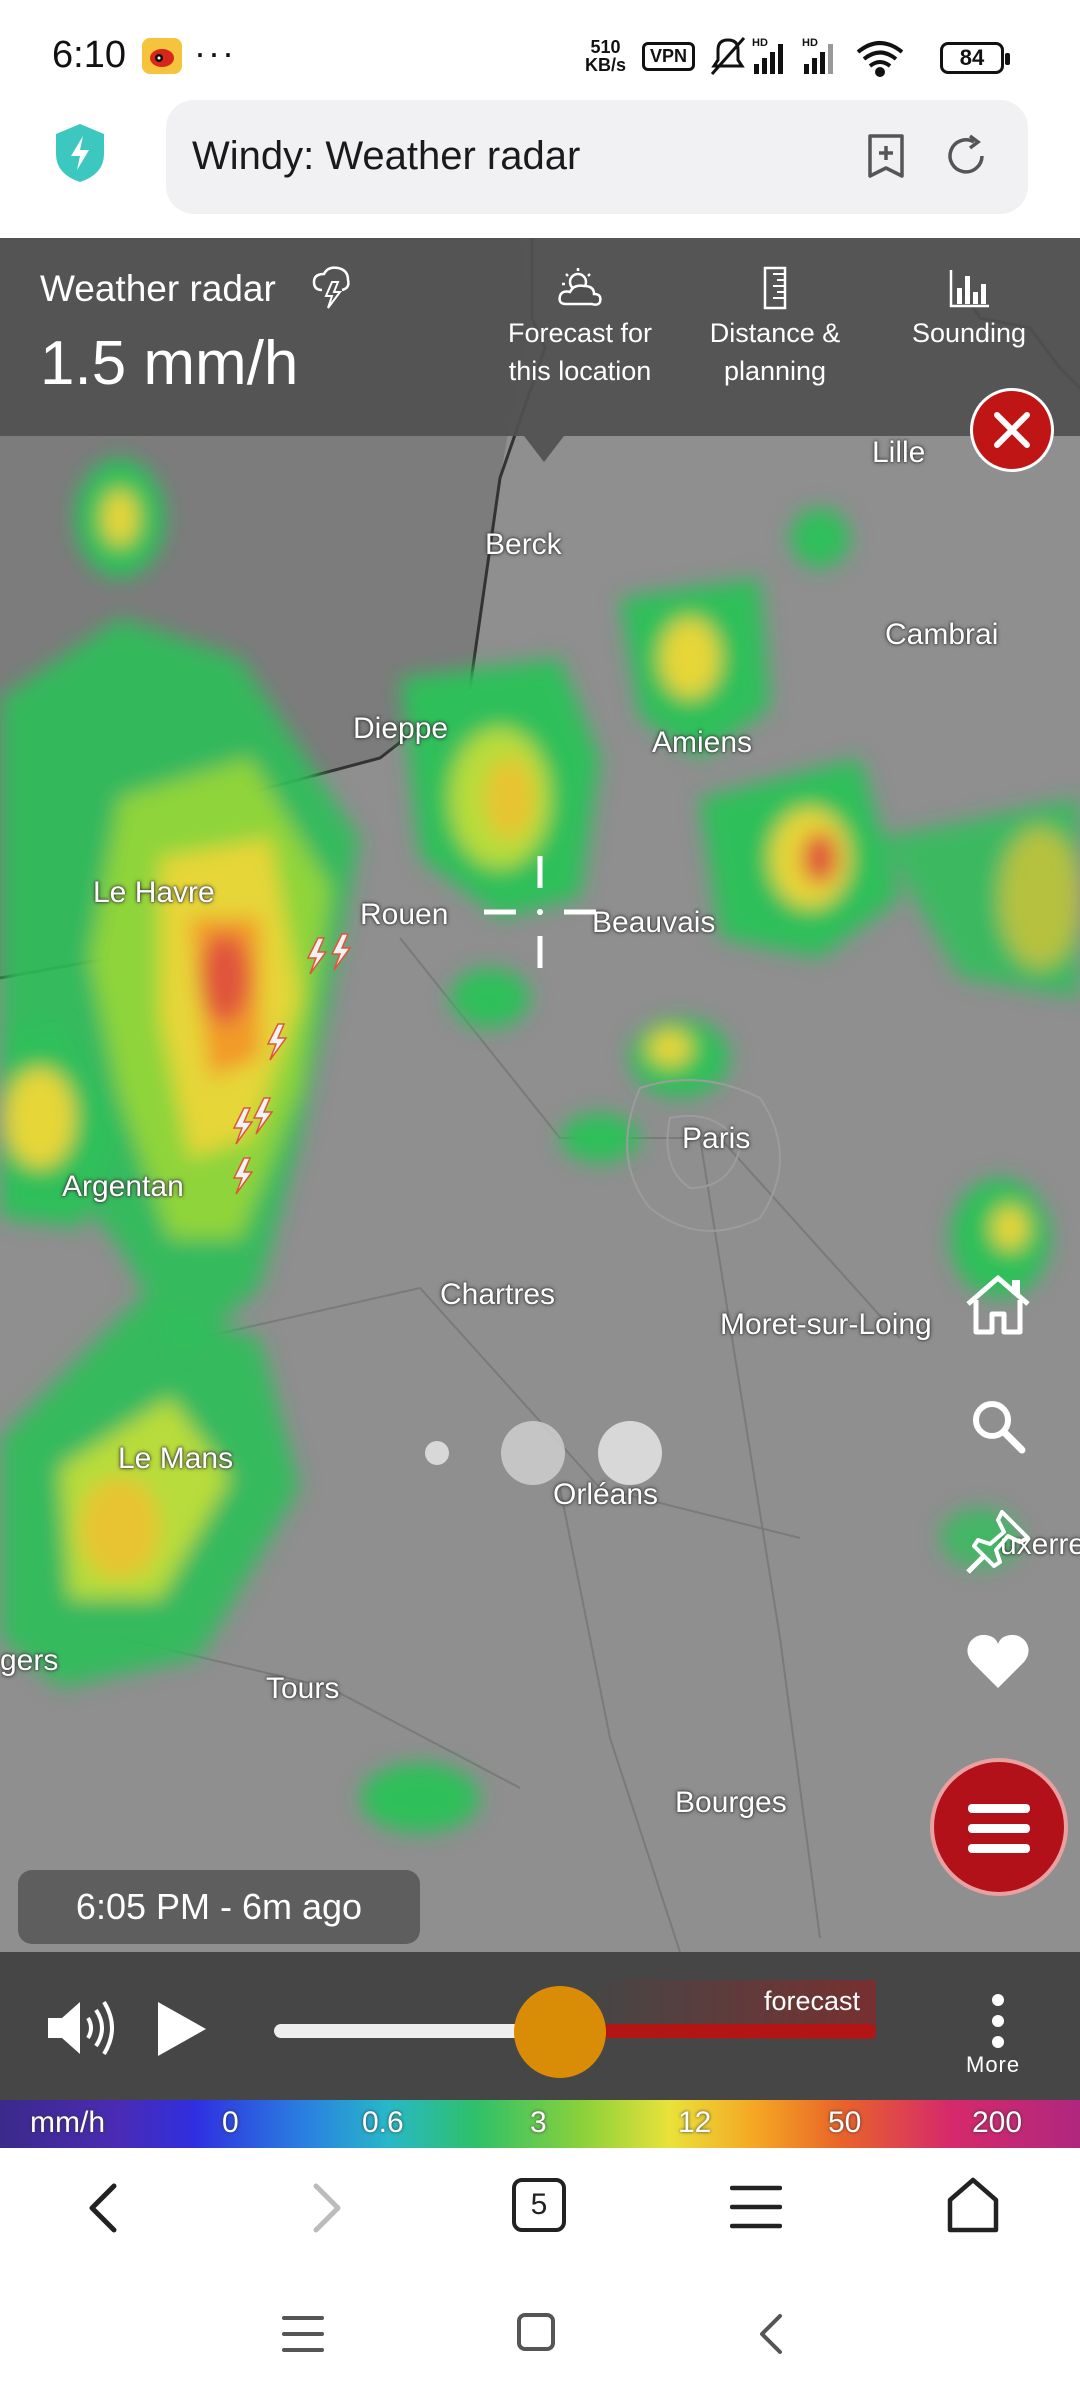 This screenshot has width=1080, height=2400. Describe the element at coordinates (845, 2122) in the screenshot. I see `legend-value: 50` at that location.